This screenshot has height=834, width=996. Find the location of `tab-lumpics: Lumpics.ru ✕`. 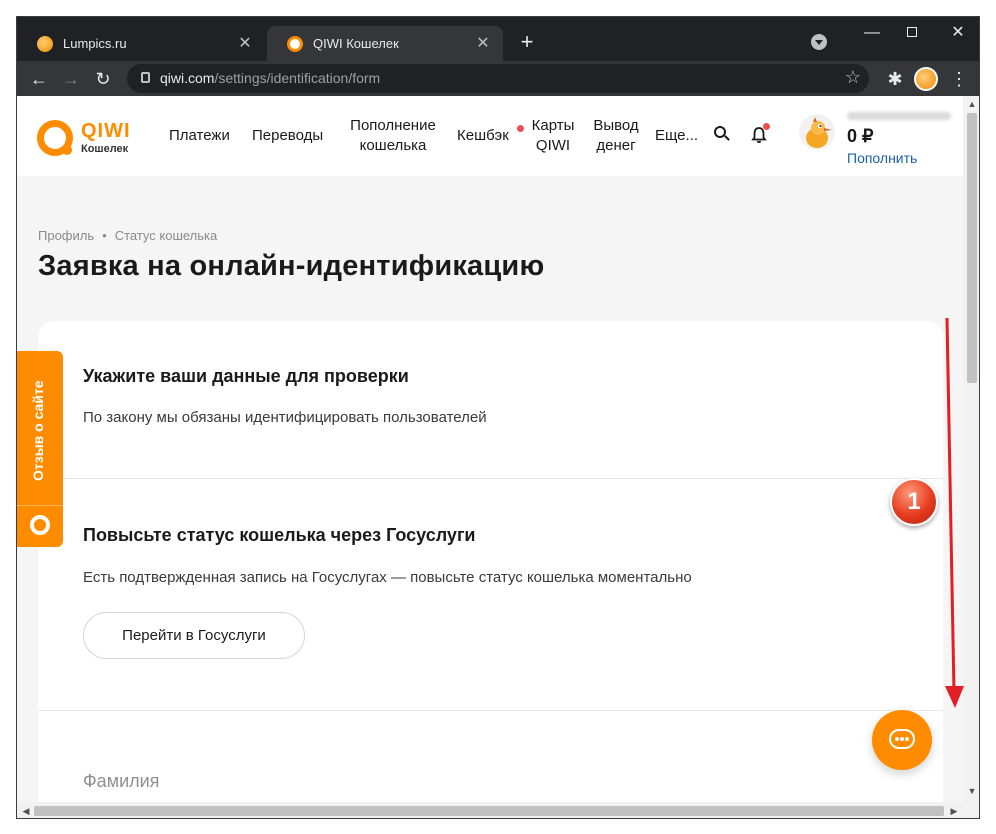

tab-lumpics: Lumpics.ru ✕ is located at coordinates (141, 43).